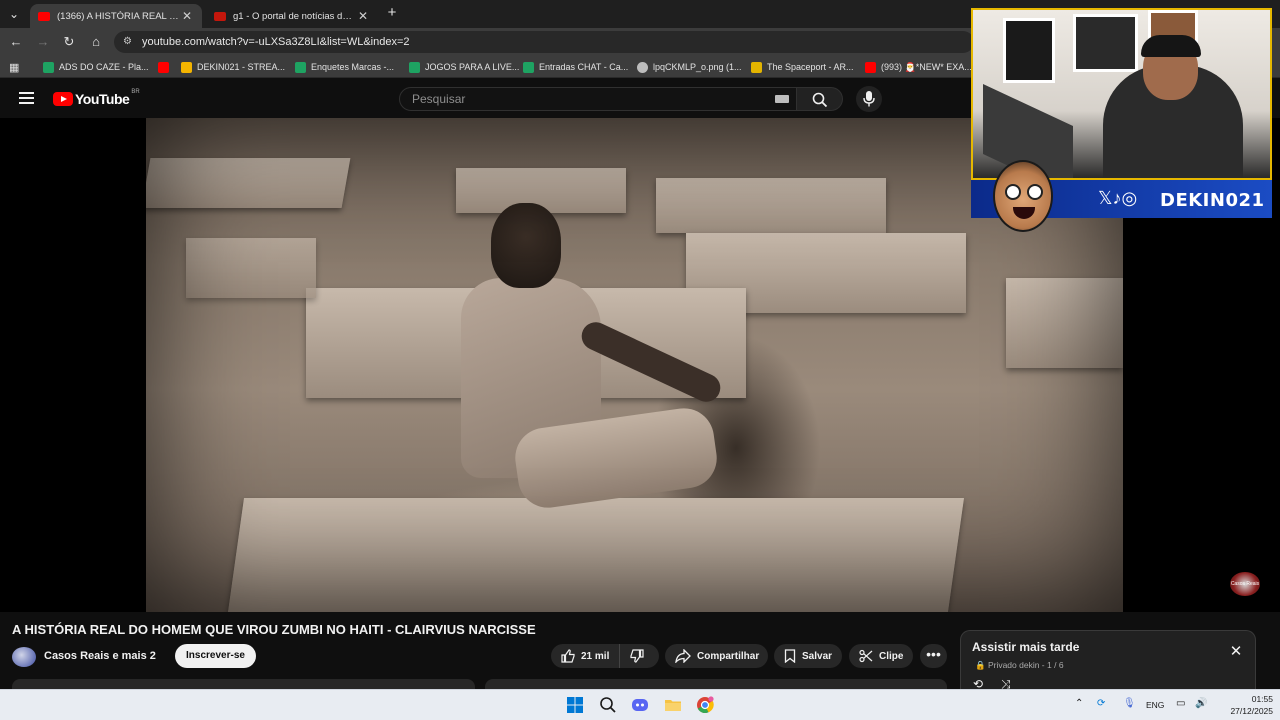  I want to click on dislike-button, so click(637, 656).